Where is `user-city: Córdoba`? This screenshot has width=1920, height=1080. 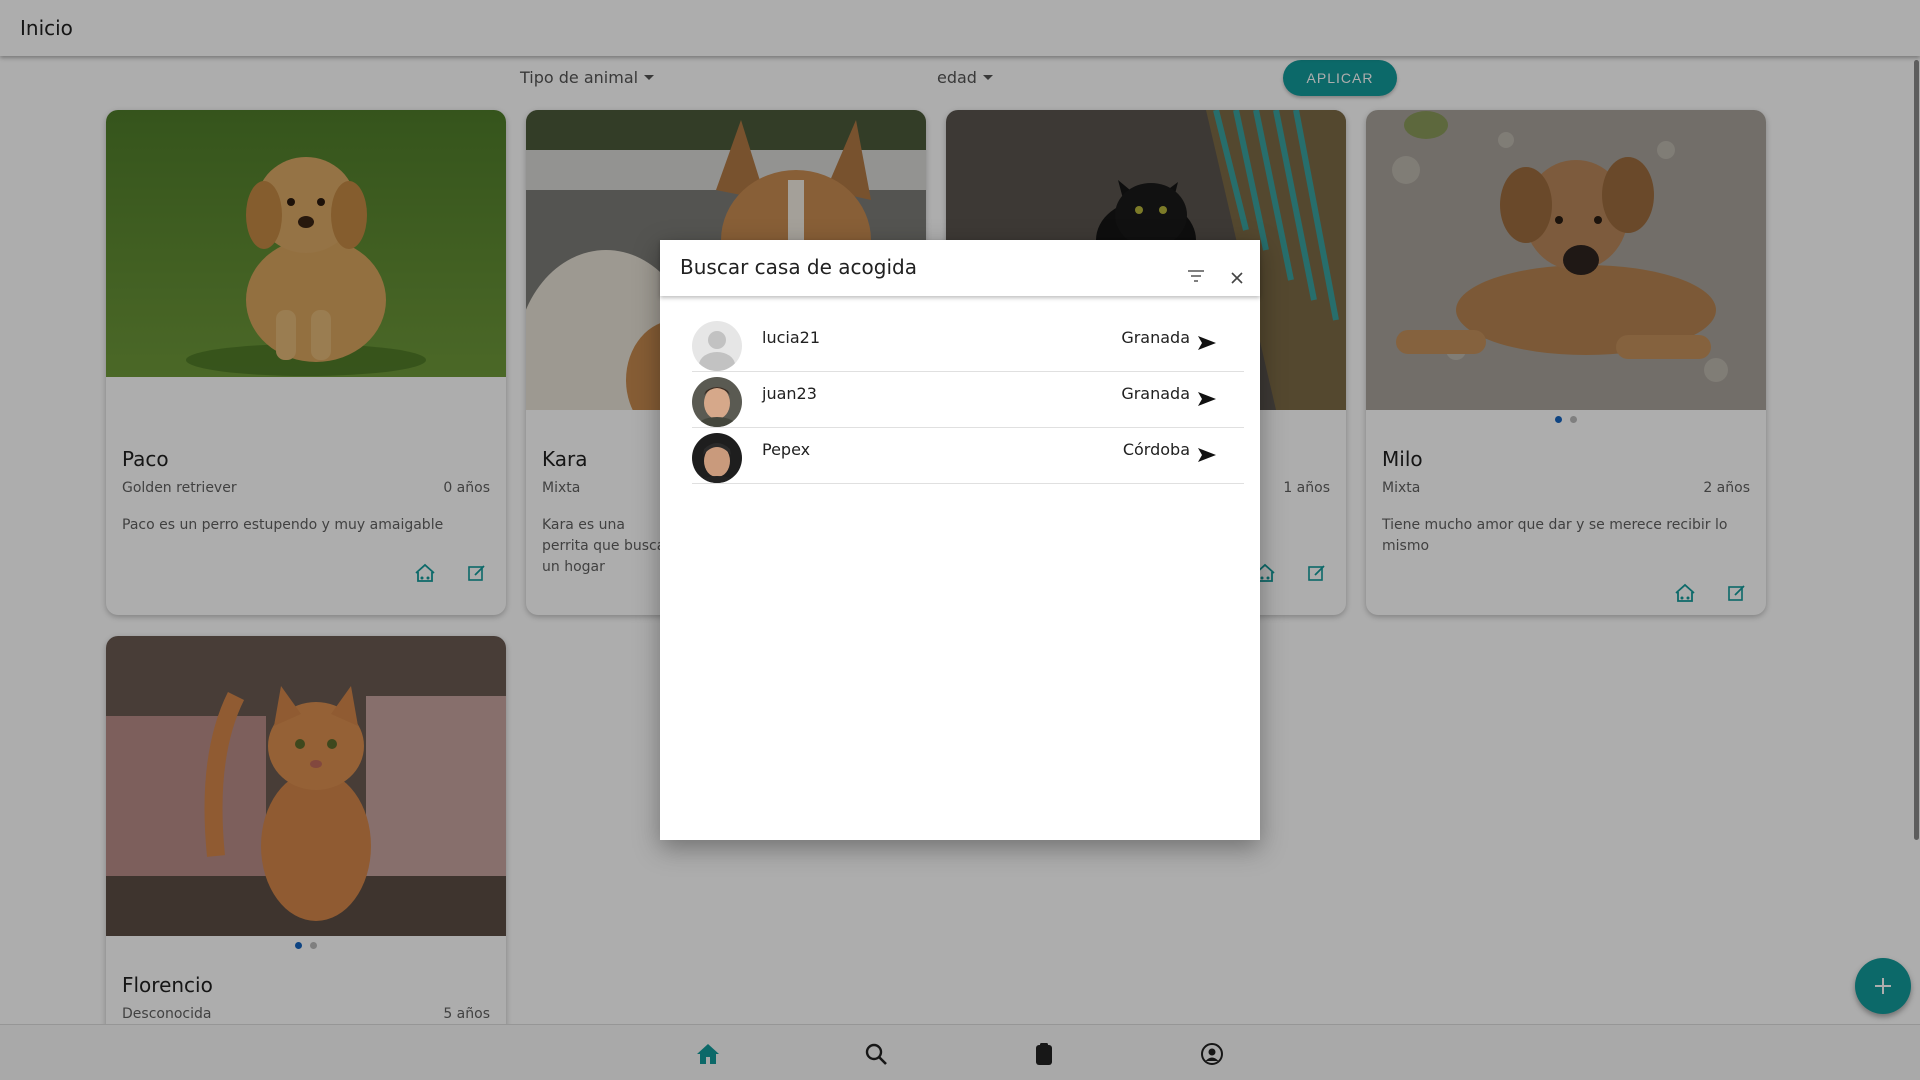
user-city: Córdoba is located at coordinates (1156, 449).